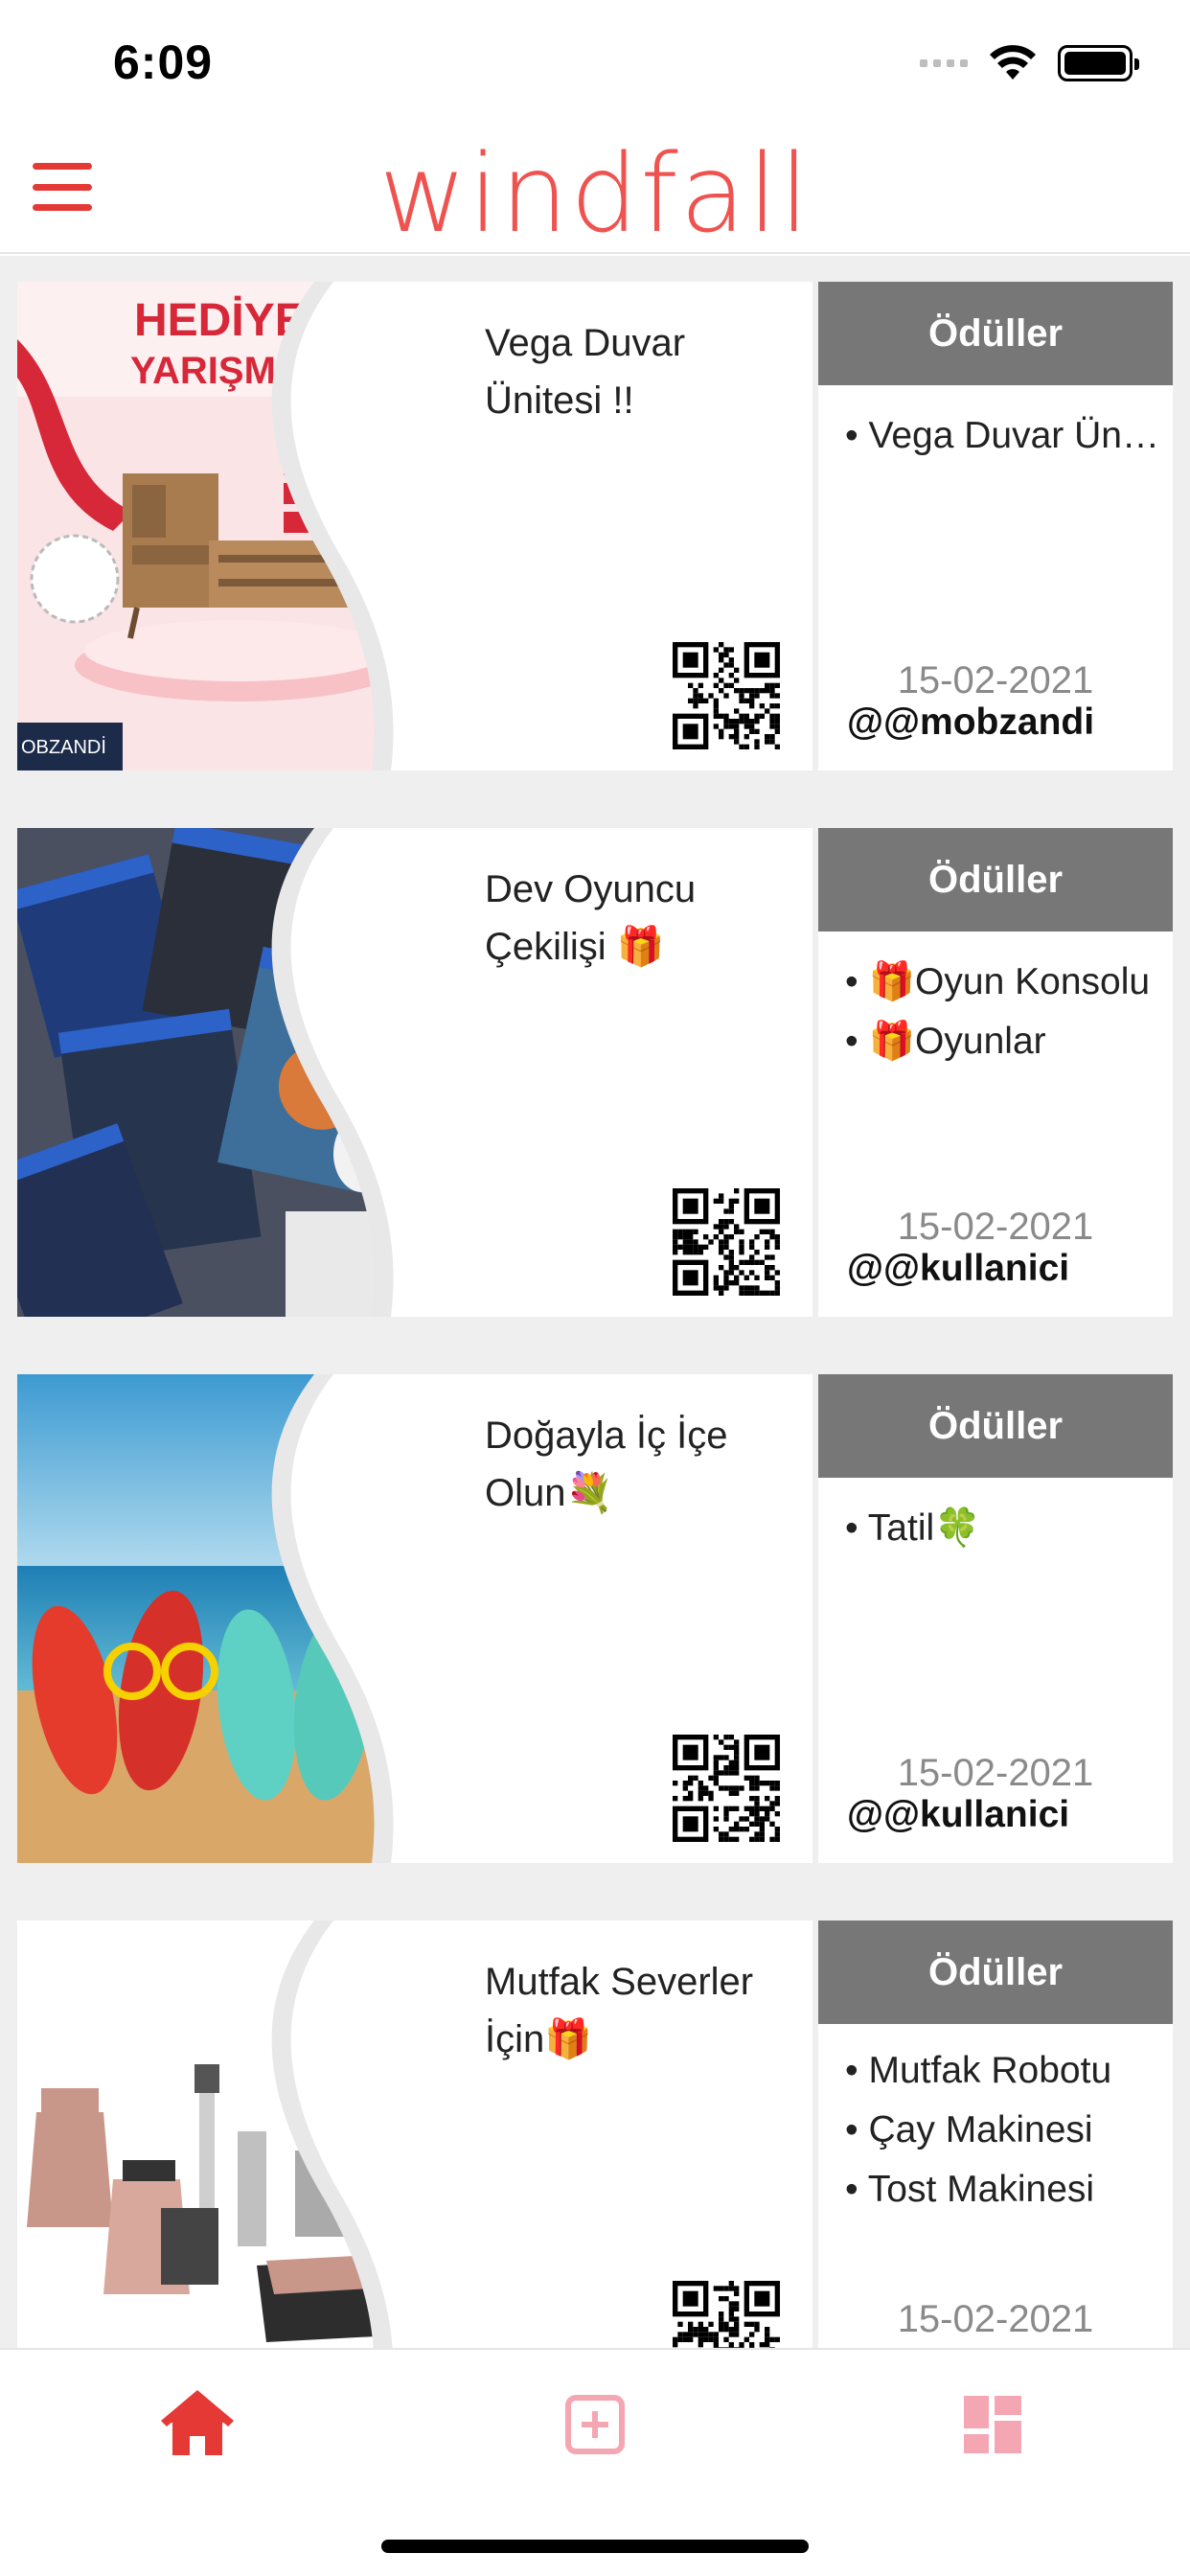 This screenshot has width=1190, height=2576. Describe the element at coordinates (606, 1464) in the screenshot. I see `card-title: Doğayla İç İçe Olun💐` at that location.